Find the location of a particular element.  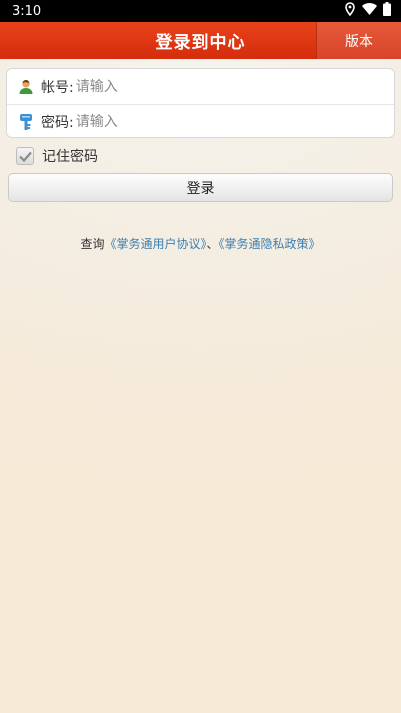

battery-icon is located at coordinates (387, 11).